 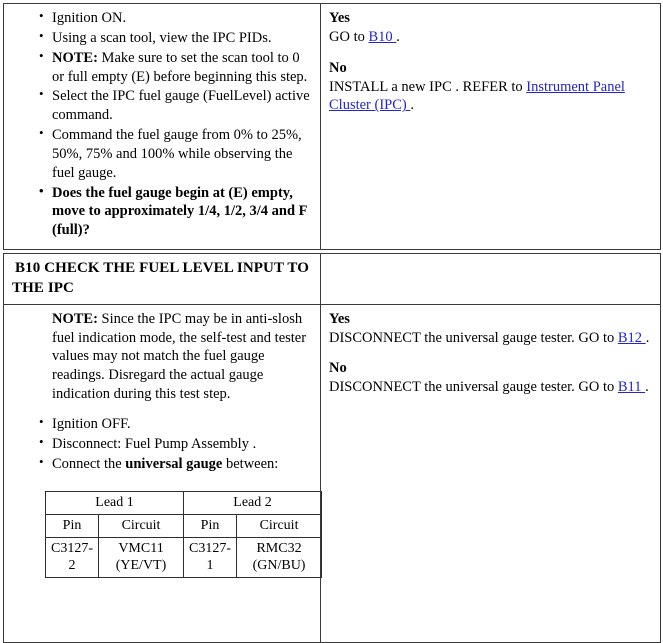 I want to click on lead-1-pin-value: C3127-2, so click(x=72, y=557).